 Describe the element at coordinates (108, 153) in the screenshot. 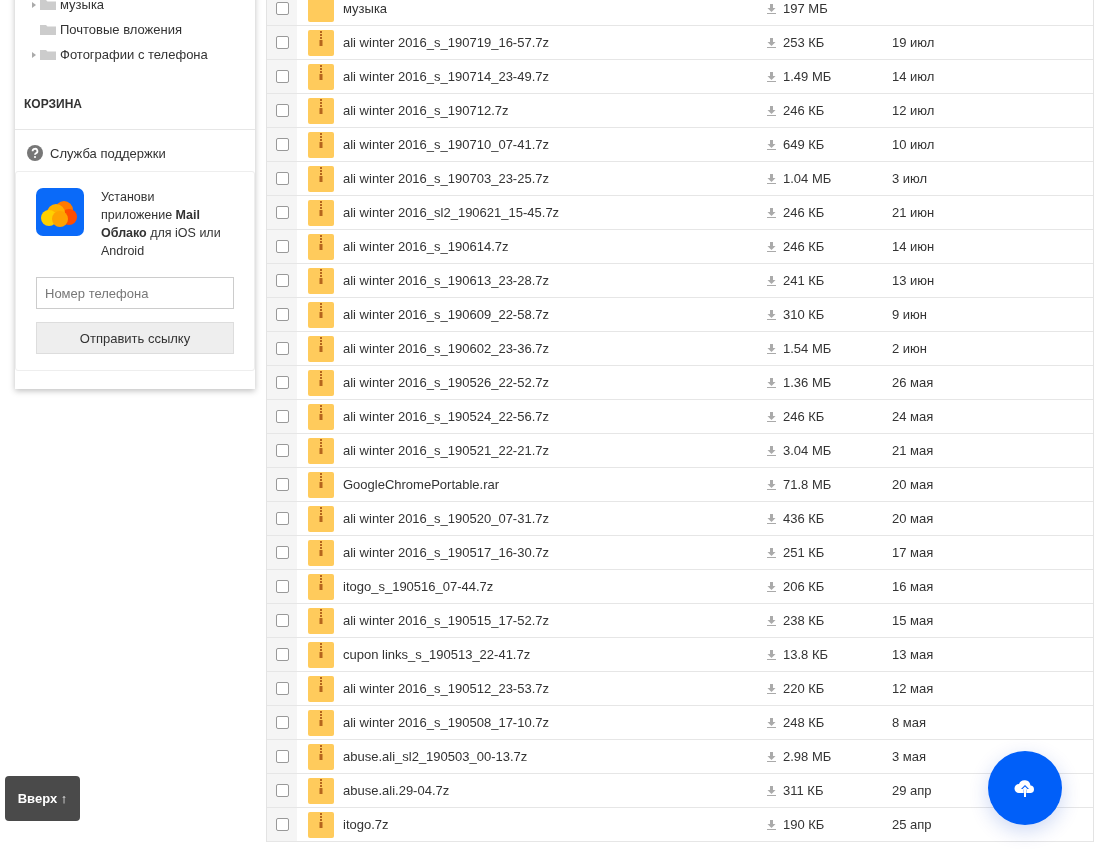

I see `support-link: Служба поддержки` at that location.